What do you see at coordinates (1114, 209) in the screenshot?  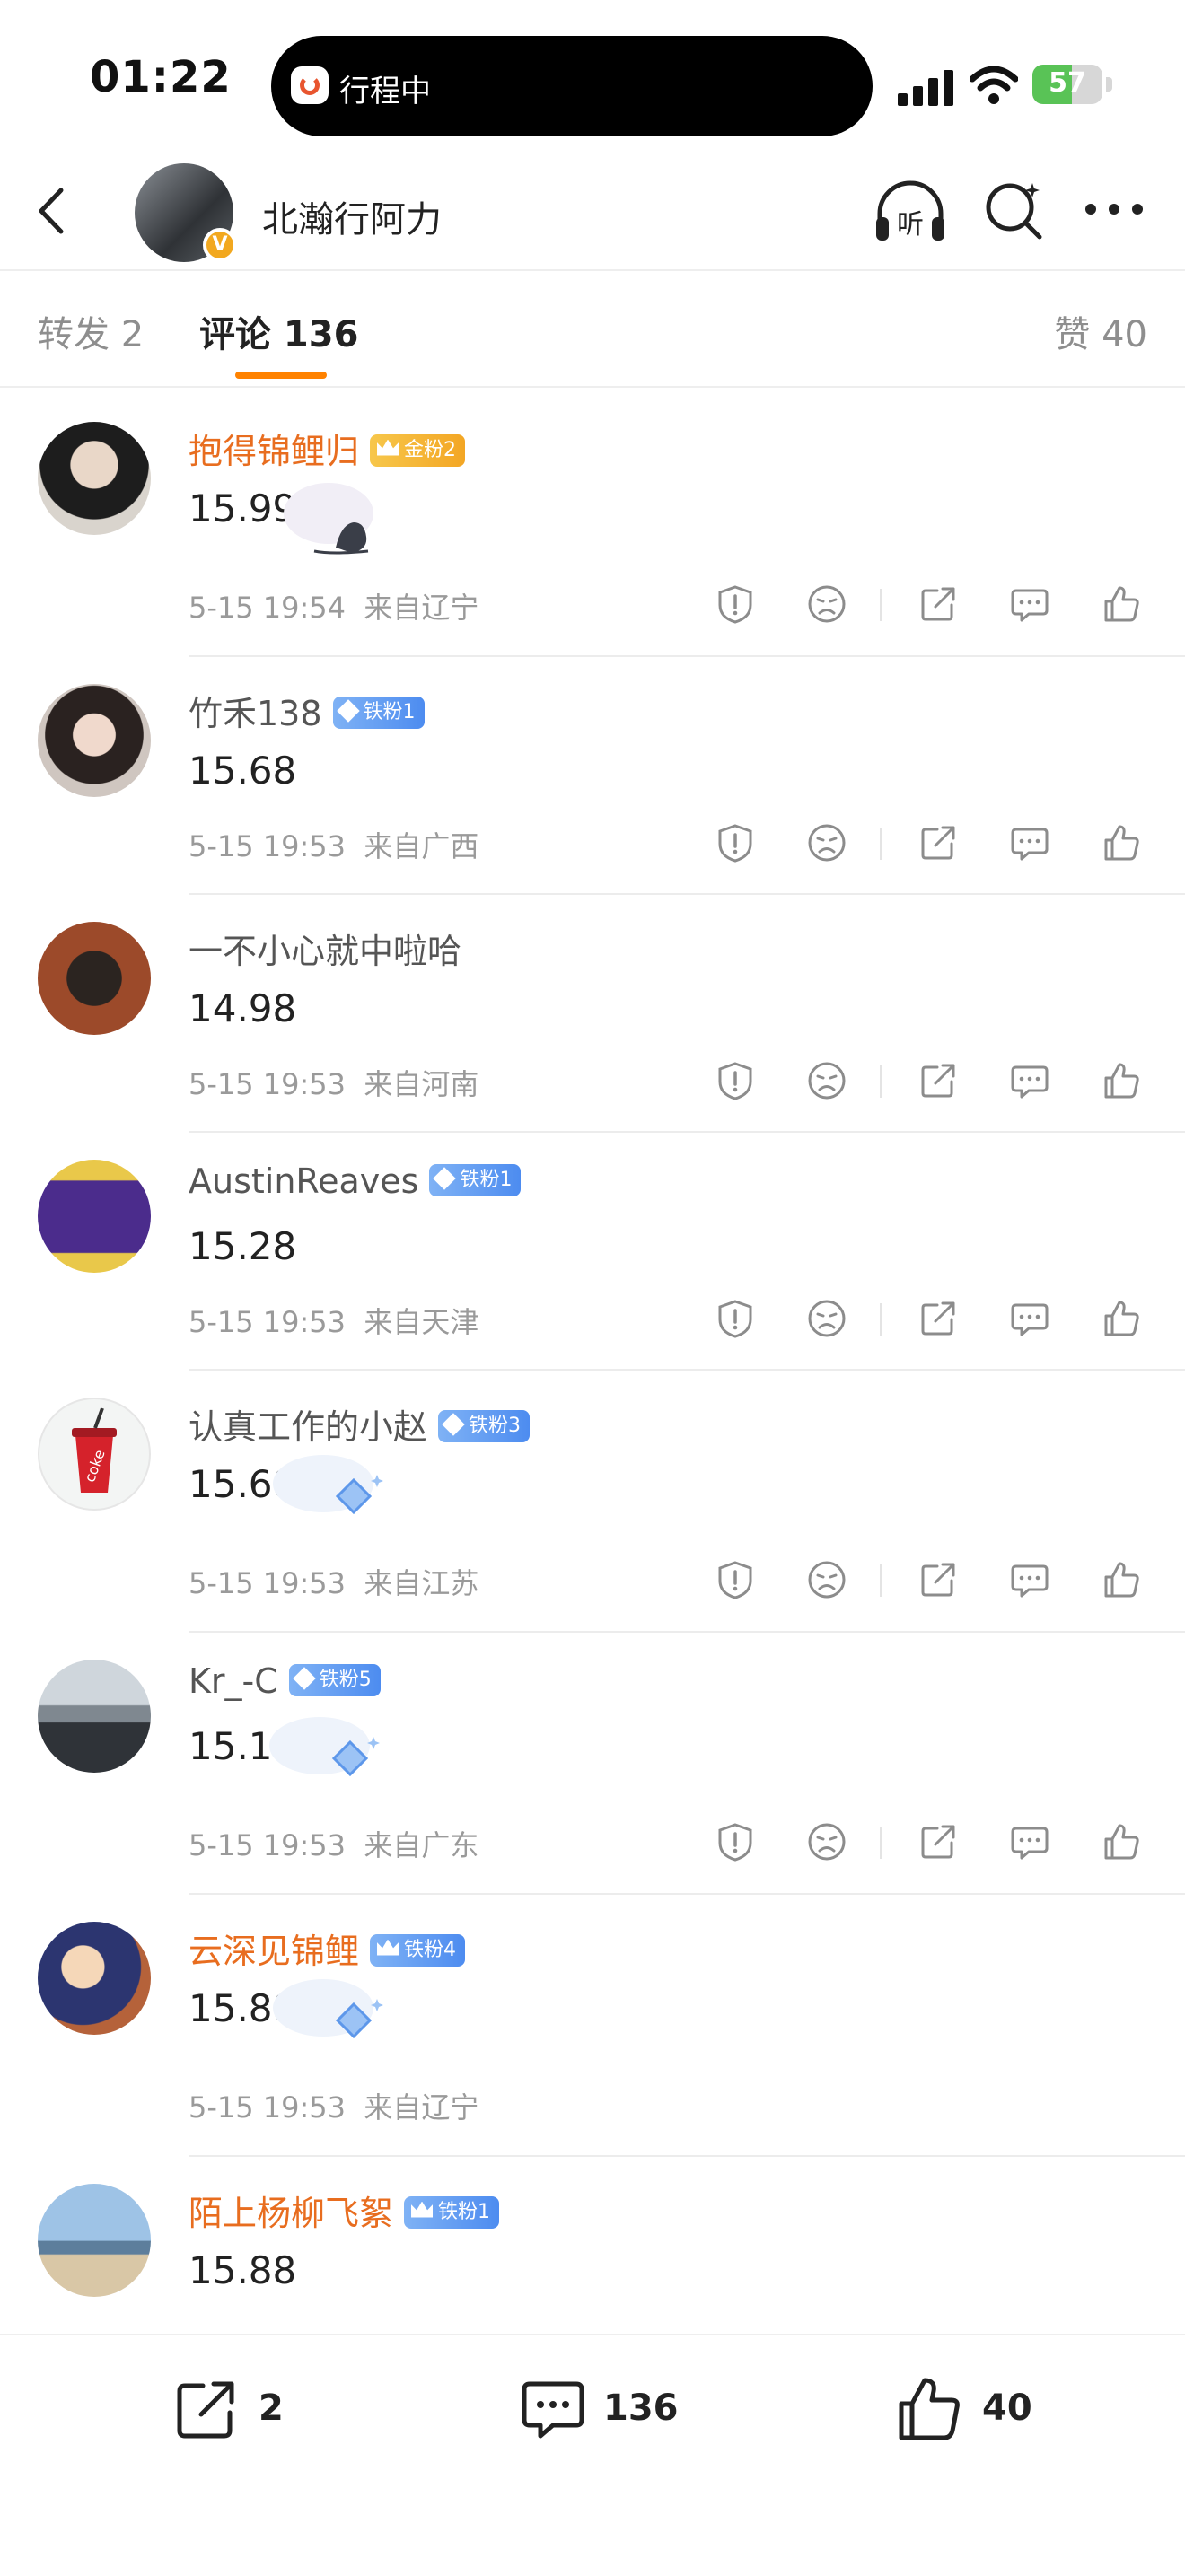 I see `more-options-icon` at bounding box center [1114, 209].